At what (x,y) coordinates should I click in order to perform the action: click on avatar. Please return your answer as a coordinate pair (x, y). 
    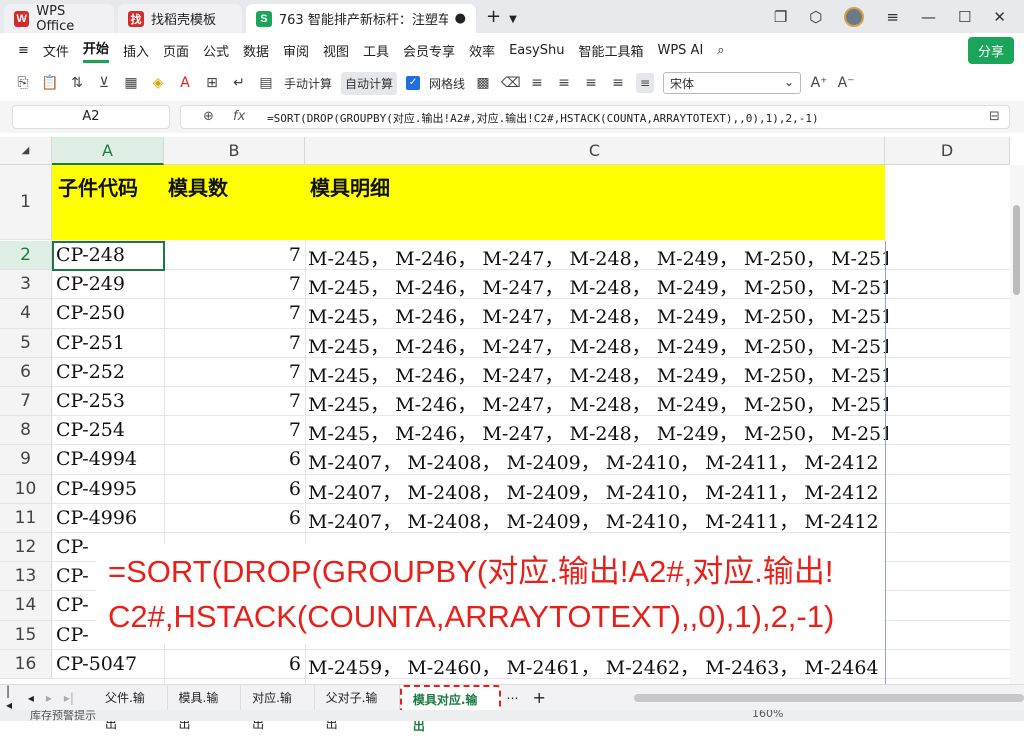
    Looking at the image, I should click on (854, 16).